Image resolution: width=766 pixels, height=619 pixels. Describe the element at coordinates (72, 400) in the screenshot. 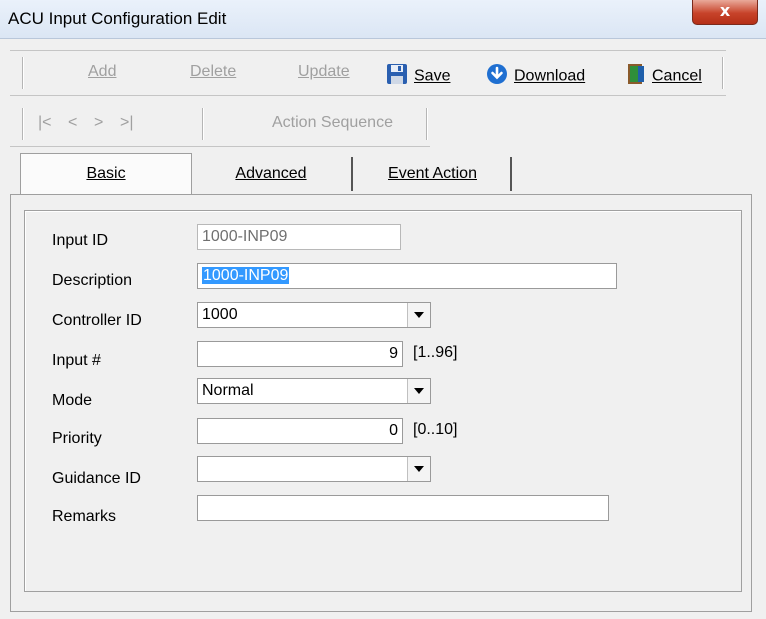

I see `mode-label: Mode` at that location.